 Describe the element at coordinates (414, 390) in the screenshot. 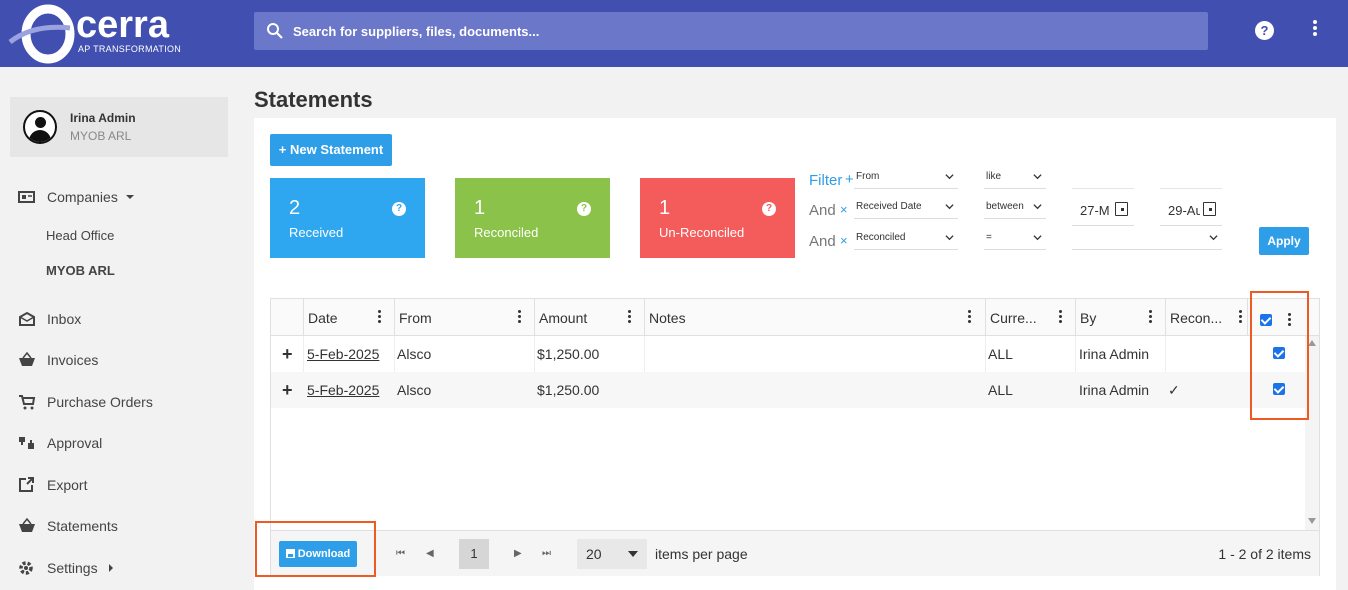

I see `cell-from: Alsco` at that location.